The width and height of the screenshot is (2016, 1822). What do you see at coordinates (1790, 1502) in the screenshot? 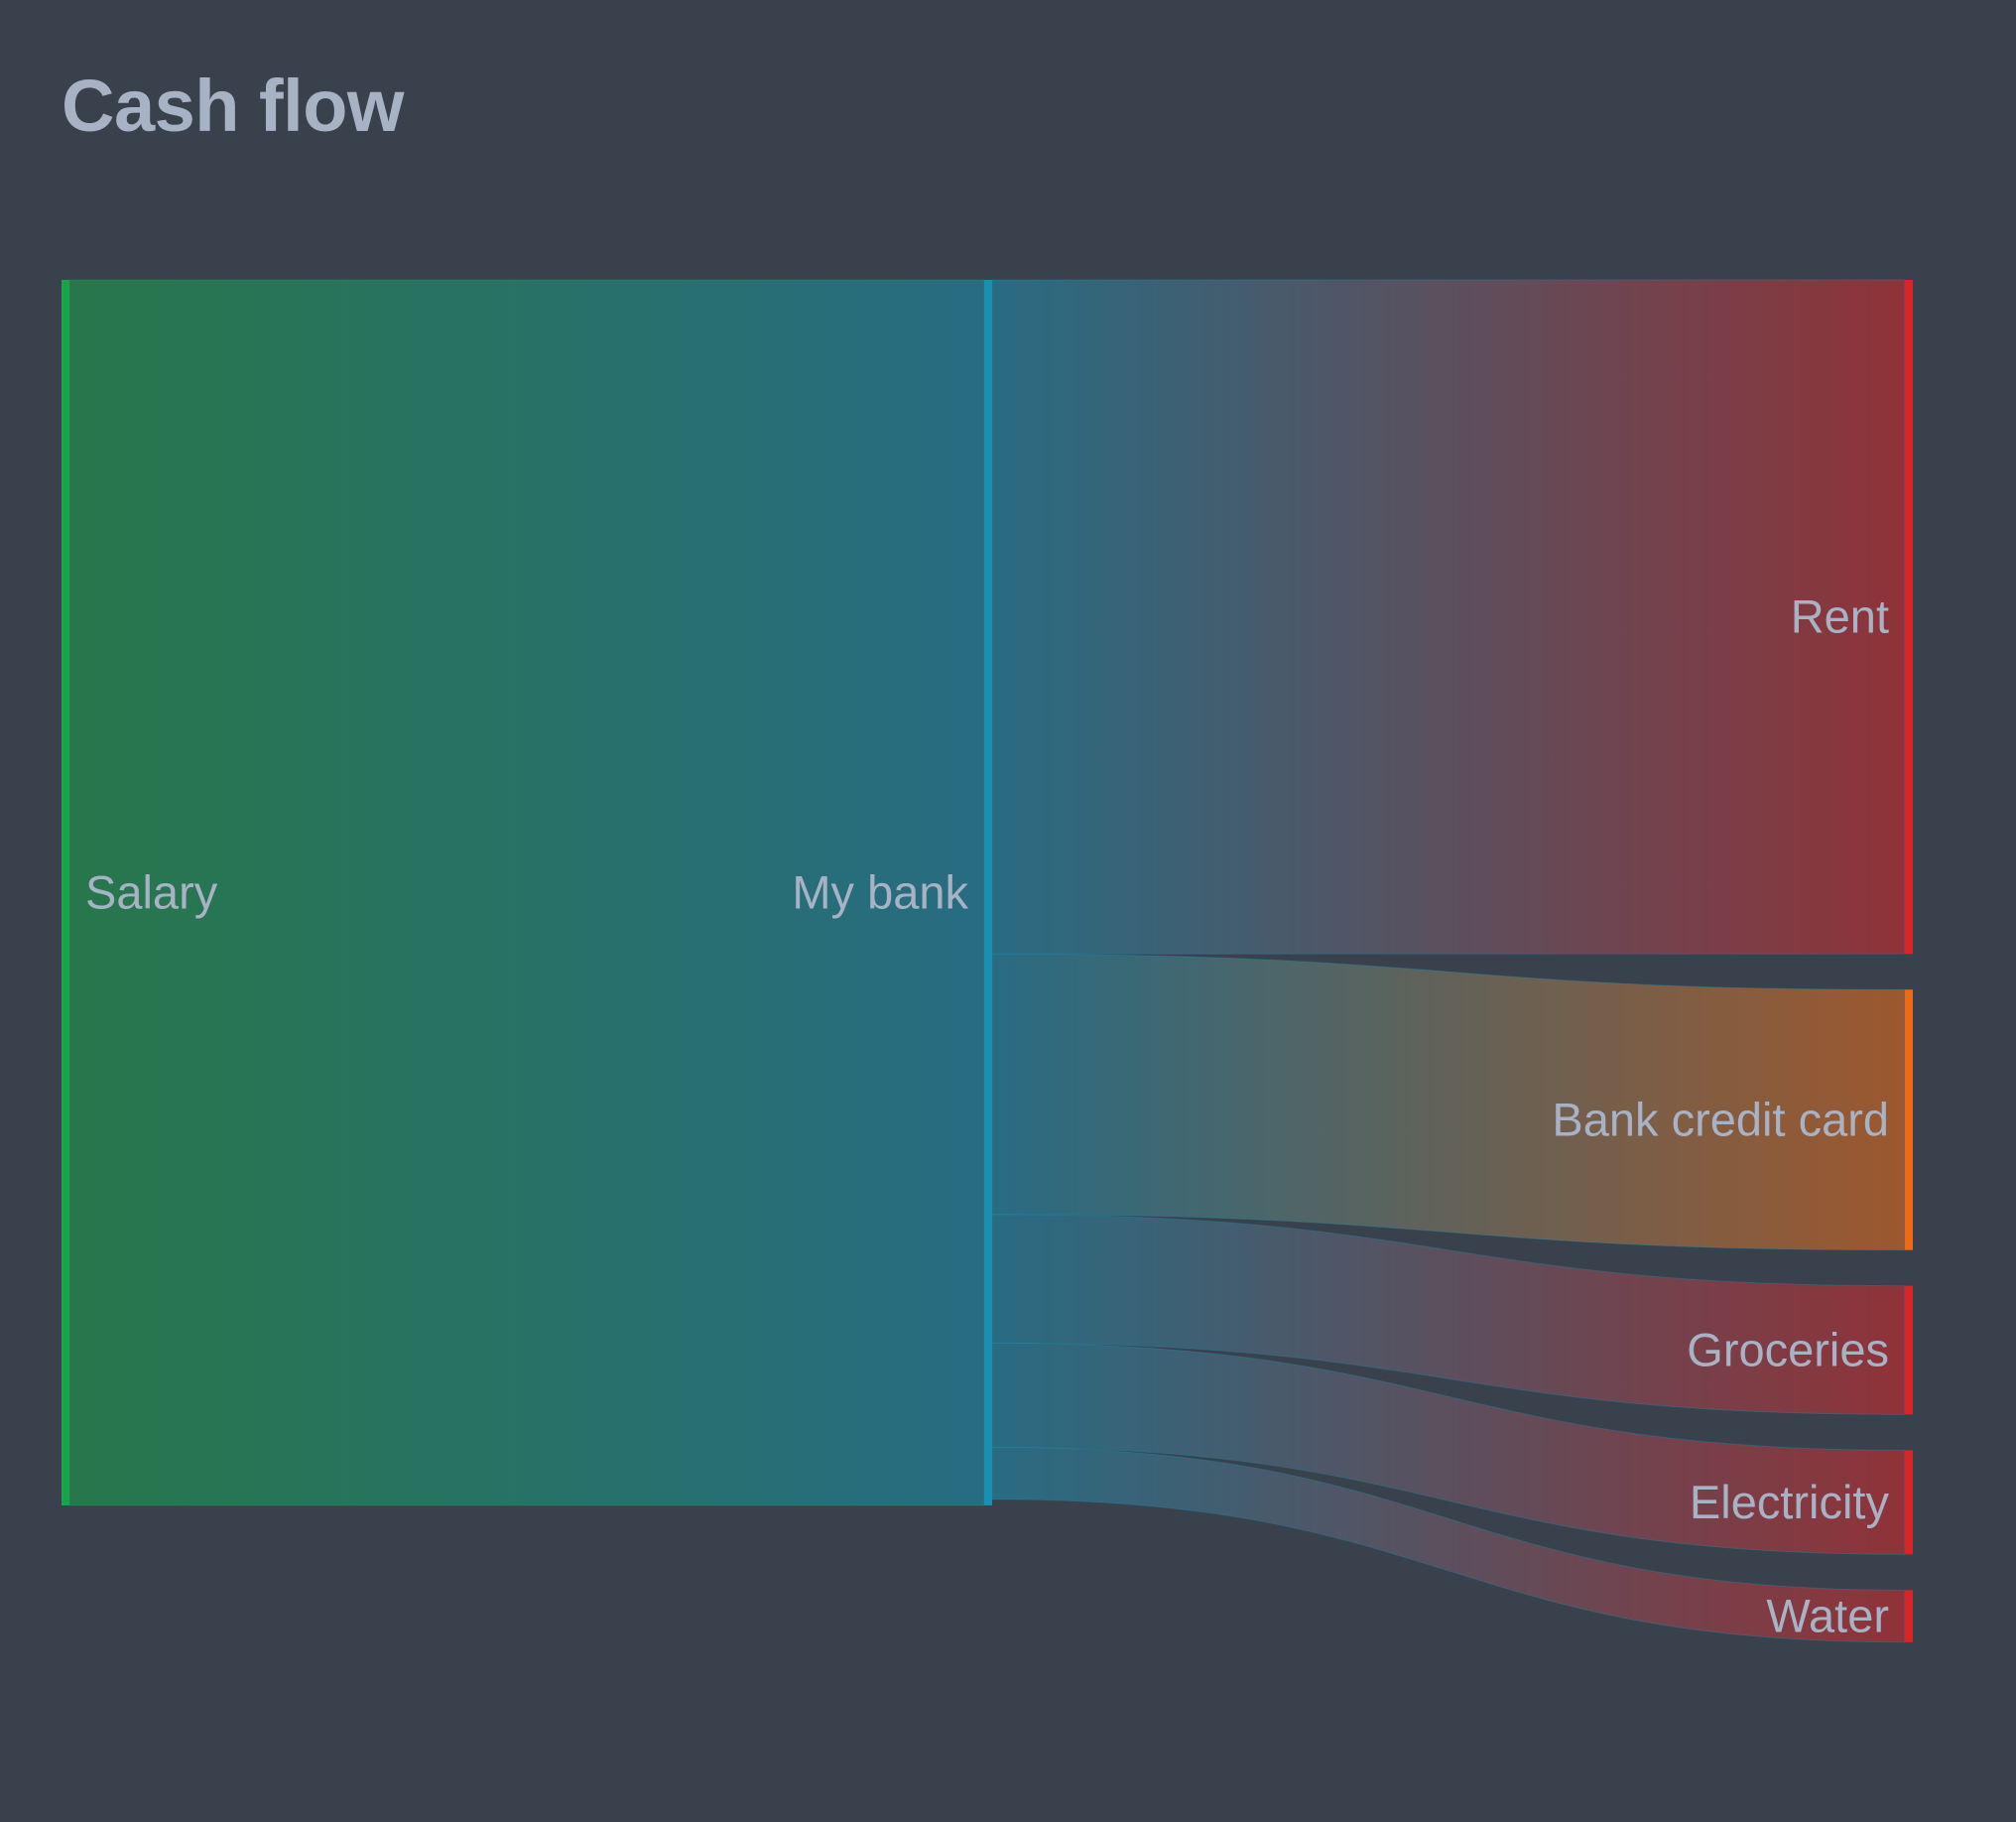
I see `node-label-electricity: Electricity` at bounding box center [1790, 1502].